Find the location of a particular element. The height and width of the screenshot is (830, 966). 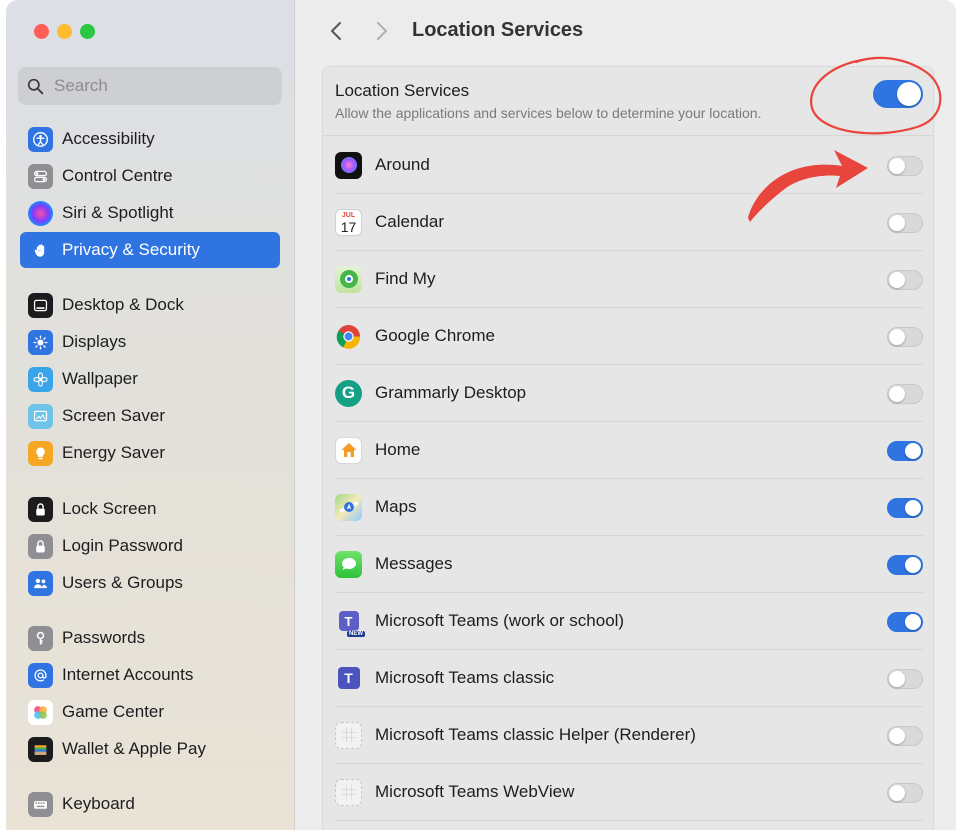

app-row-messages: Messages is located at coordinates (629, 564).